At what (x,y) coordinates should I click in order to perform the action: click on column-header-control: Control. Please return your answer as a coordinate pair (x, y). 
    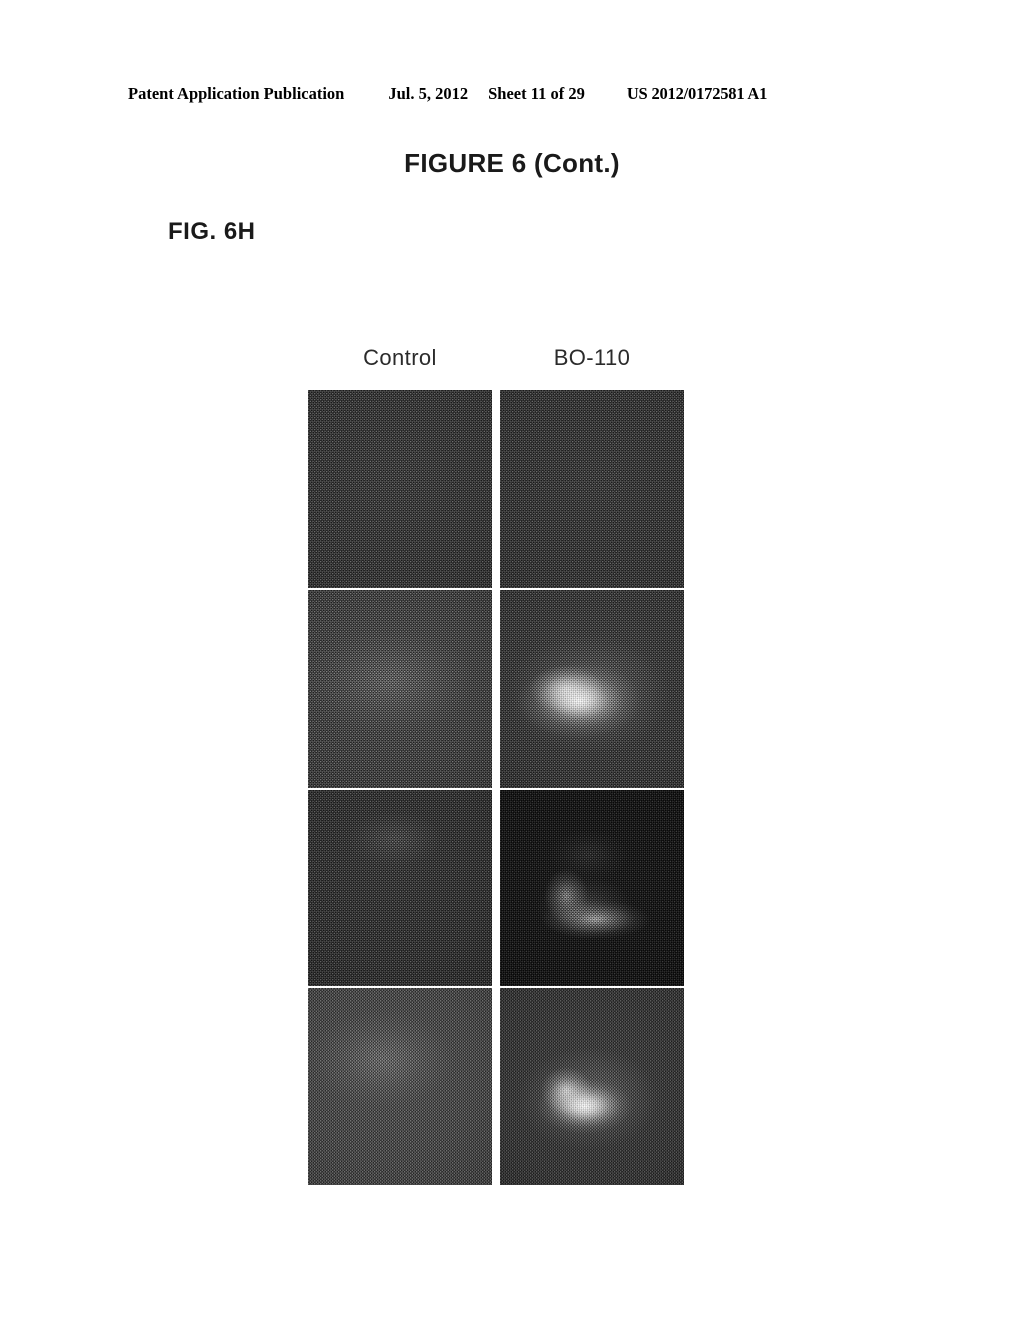
    Looking at the image, I should click on (400, 357).